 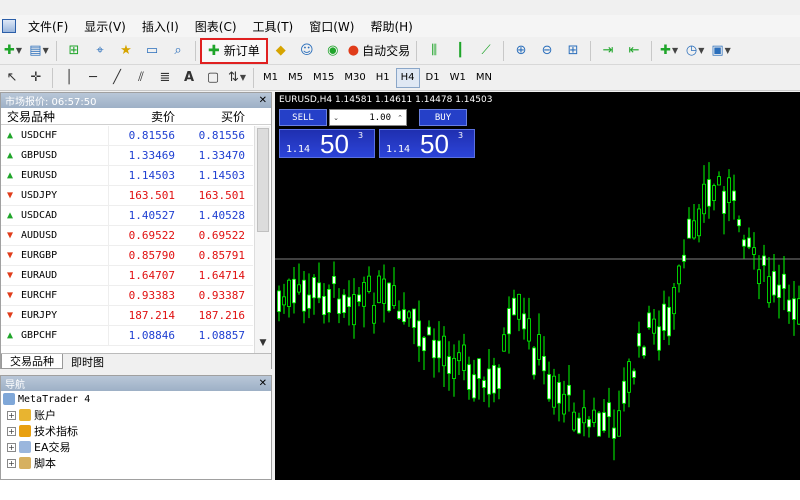 I want to click on table-row: ▼ USDJPY 163.501 163.501, so click(x=127, y=195).